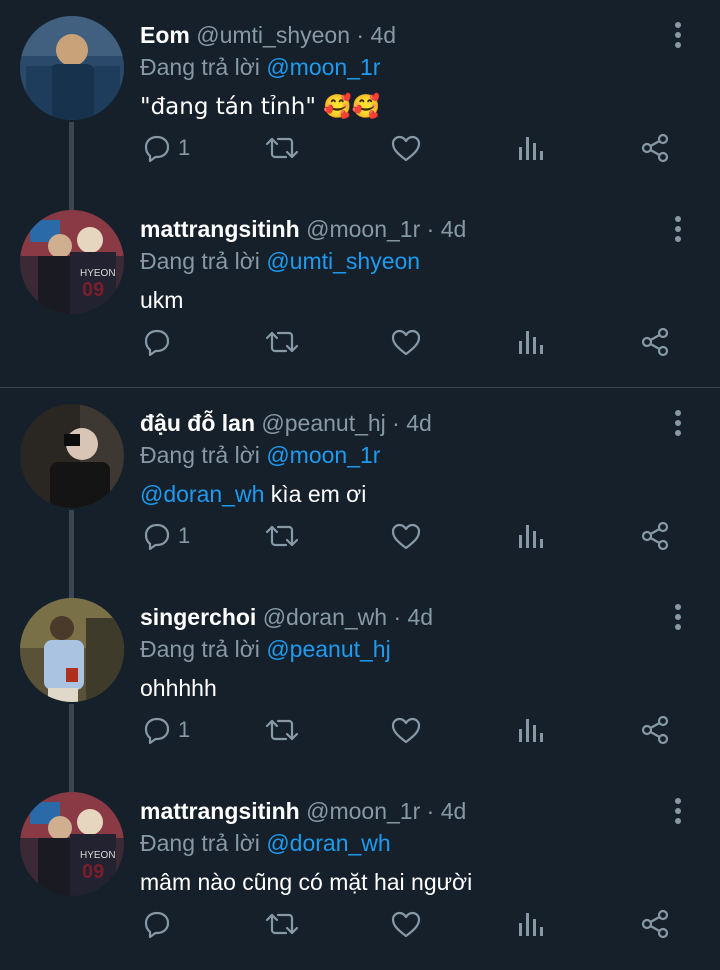  I want to click on display-name: đậu đỗ lan, so click(197, 423).